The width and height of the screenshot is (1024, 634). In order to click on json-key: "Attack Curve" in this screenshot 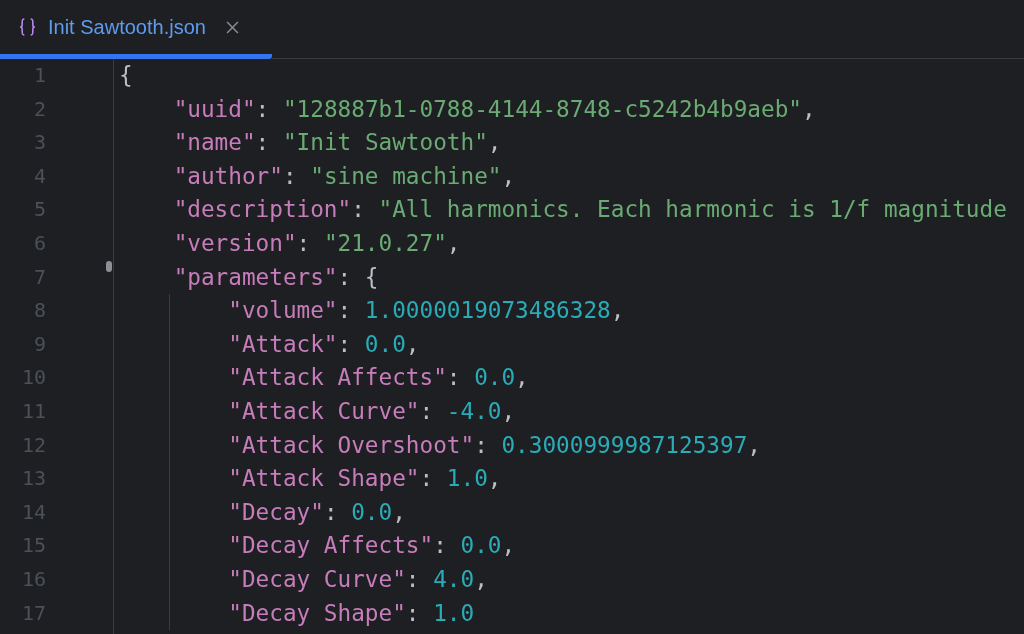, I will do `click(324, 410)`.